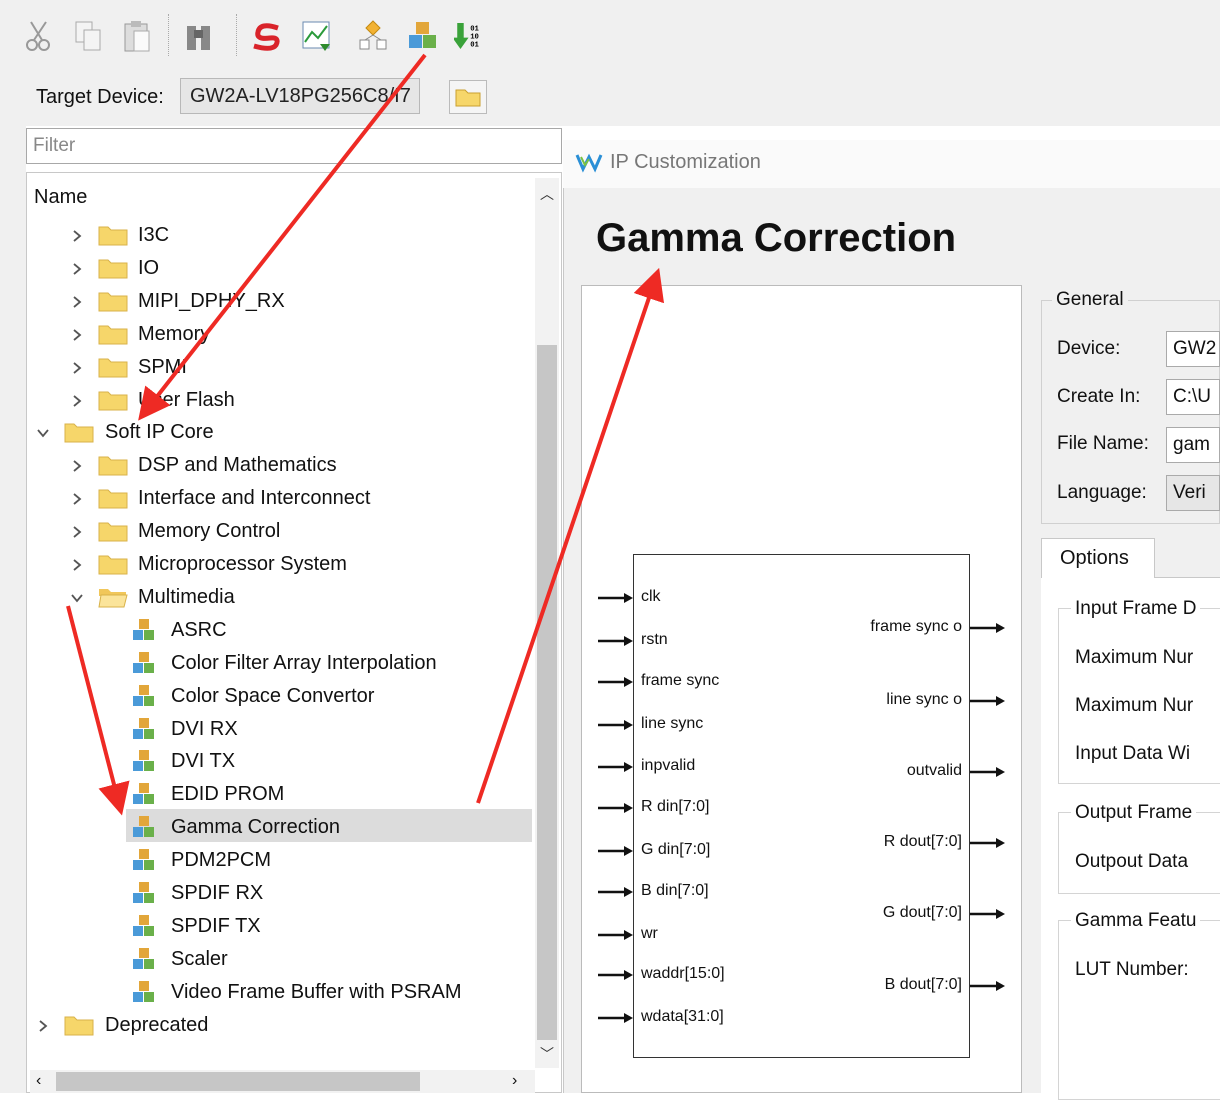 The height and width of the screenshot is (1100, 1220). I want to click on language-select: Veri, so click(1193, 493).